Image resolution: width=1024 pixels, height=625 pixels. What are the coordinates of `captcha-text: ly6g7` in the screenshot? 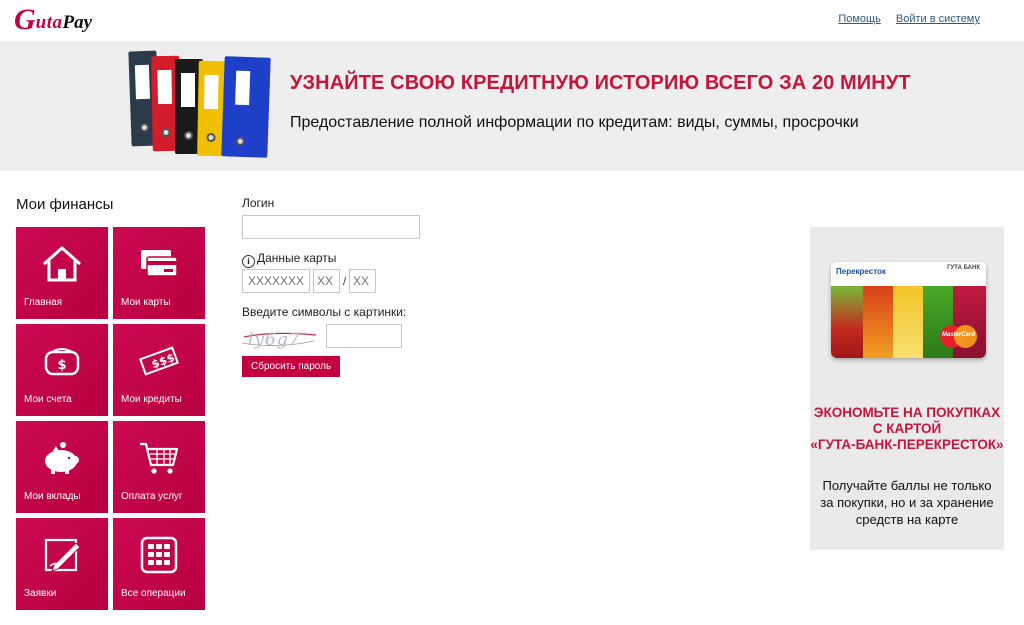 It's located at (274, 340).